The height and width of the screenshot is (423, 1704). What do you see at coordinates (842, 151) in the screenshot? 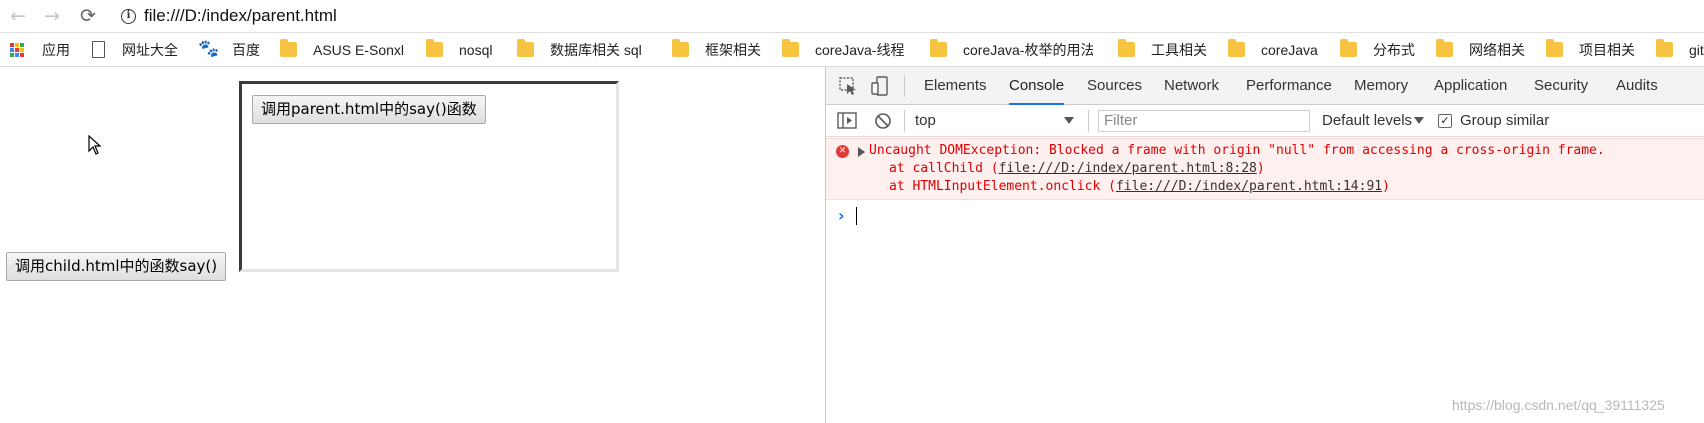
I see `error-icon: ✕` at bounding box center [842, 151].